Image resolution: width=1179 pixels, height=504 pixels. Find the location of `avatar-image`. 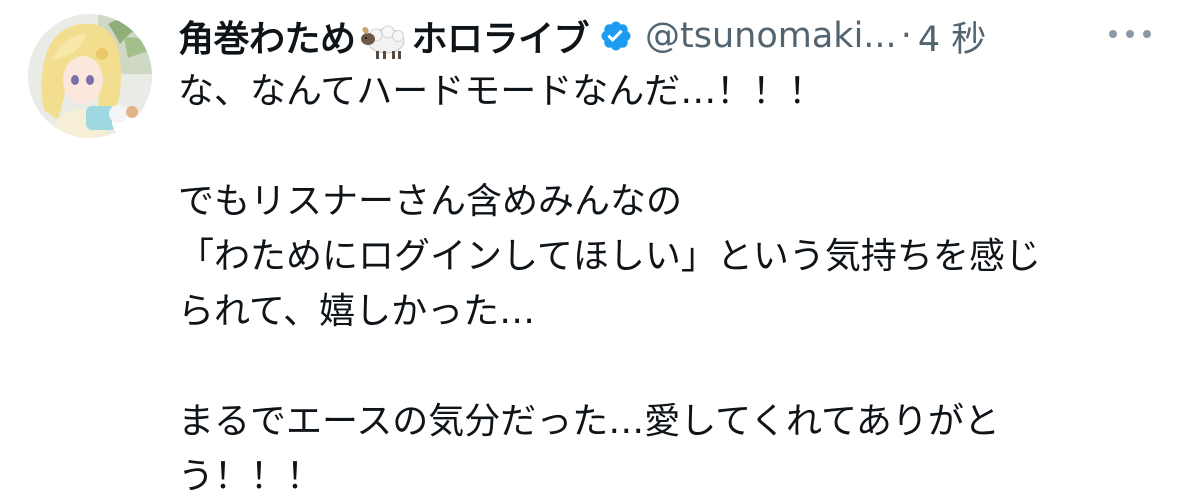

avatar-image is located at coordinates (90, 76).